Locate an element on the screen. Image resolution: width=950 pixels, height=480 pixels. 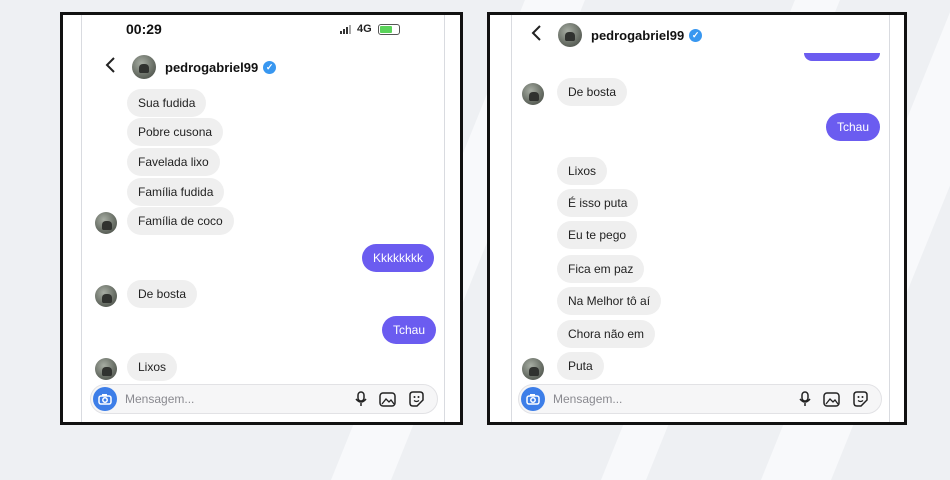
message-received: Família fudida is located at coordinates (176, 192).